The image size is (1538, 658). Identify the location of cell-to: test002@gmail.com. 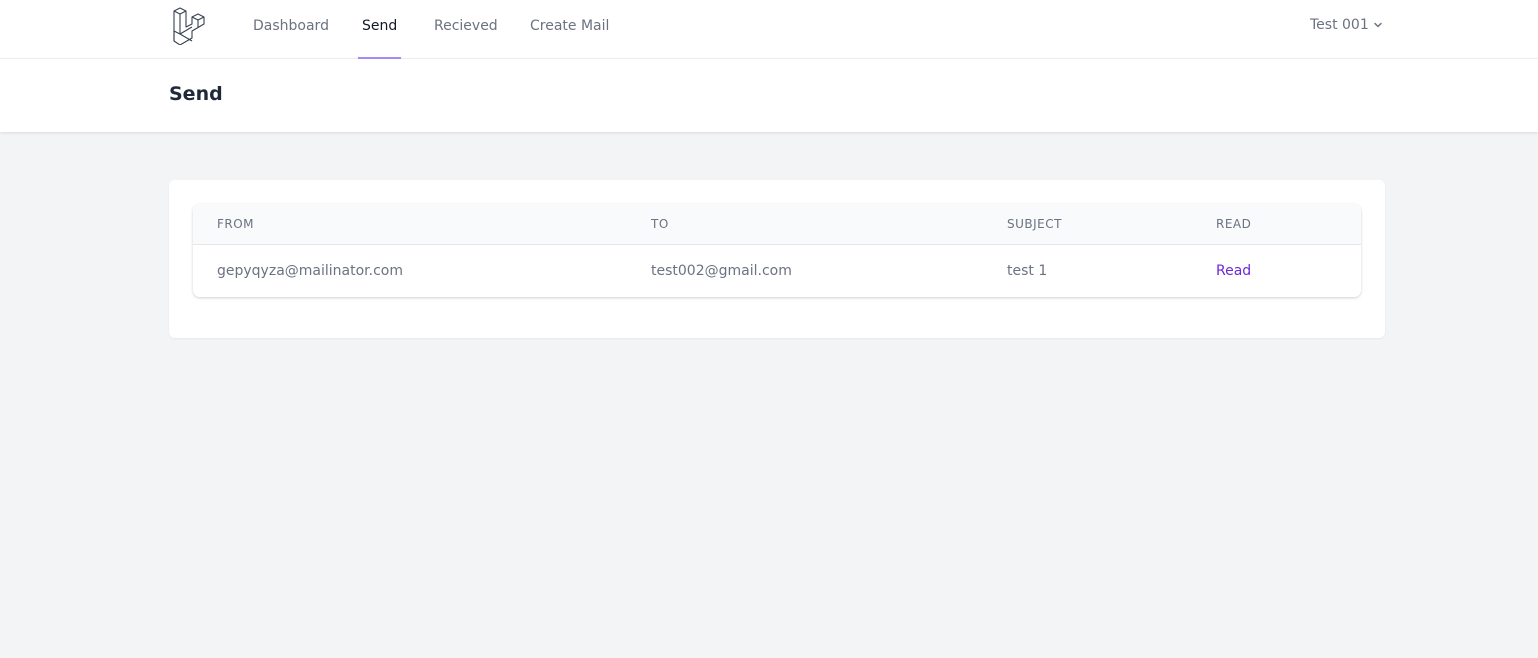
(721, 271).